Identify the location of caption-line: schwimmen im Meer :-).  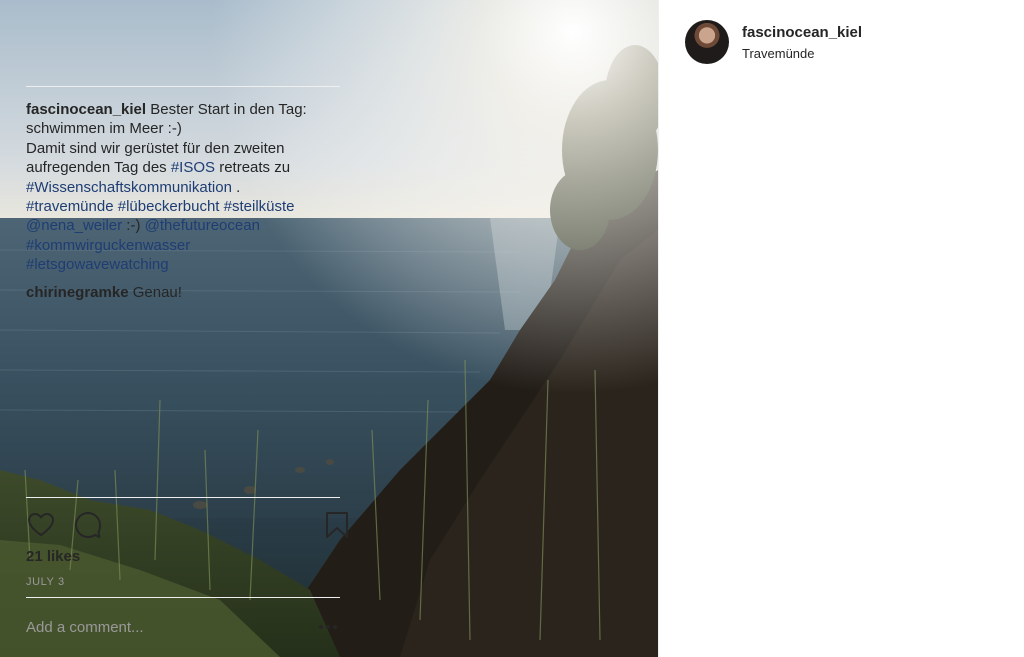
(183, 128).